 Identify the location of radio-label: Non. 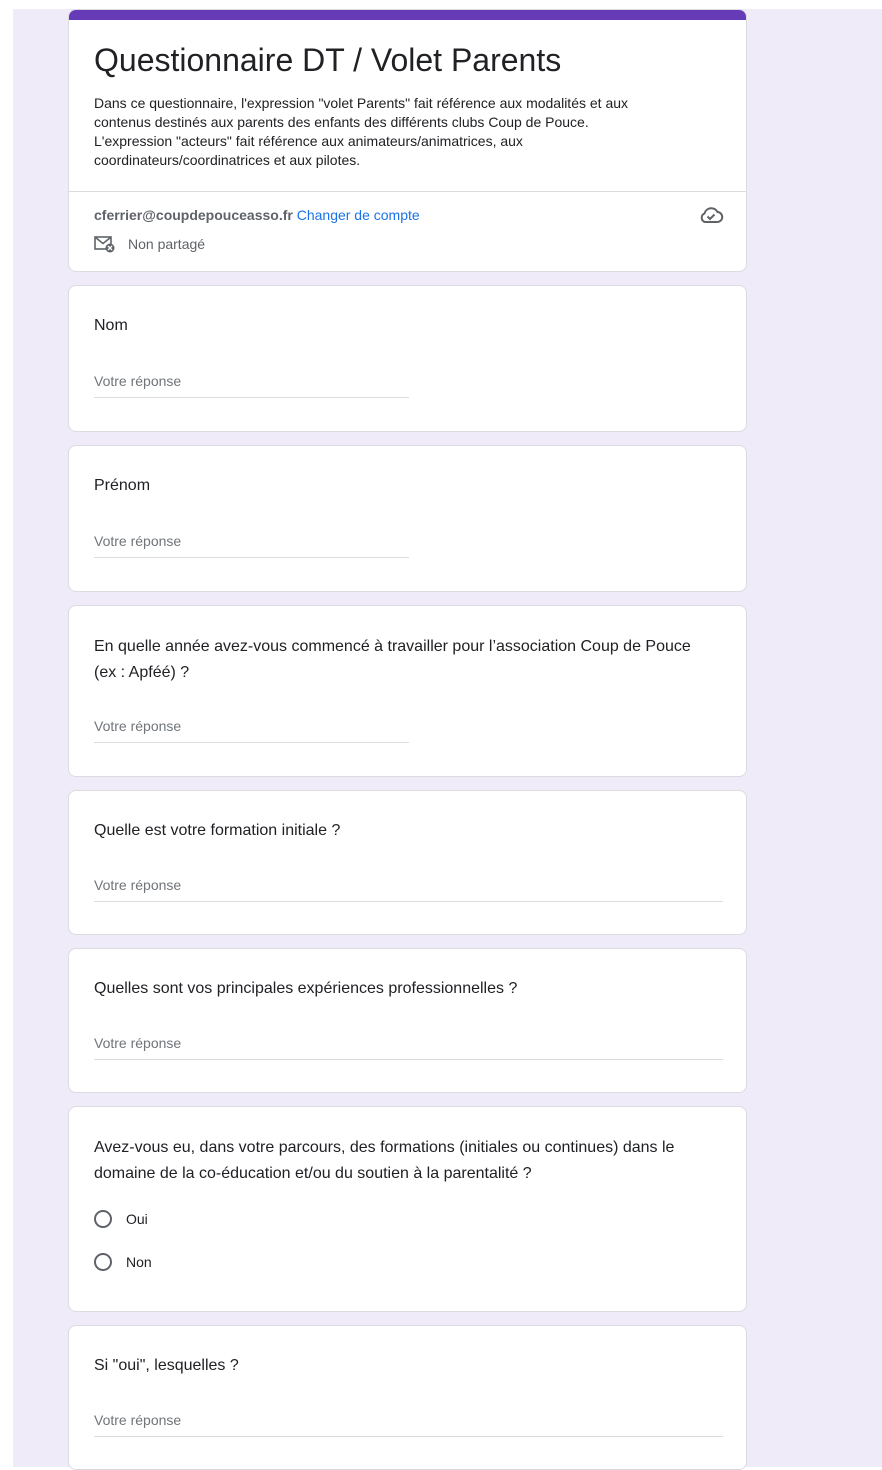
(139, 1262).